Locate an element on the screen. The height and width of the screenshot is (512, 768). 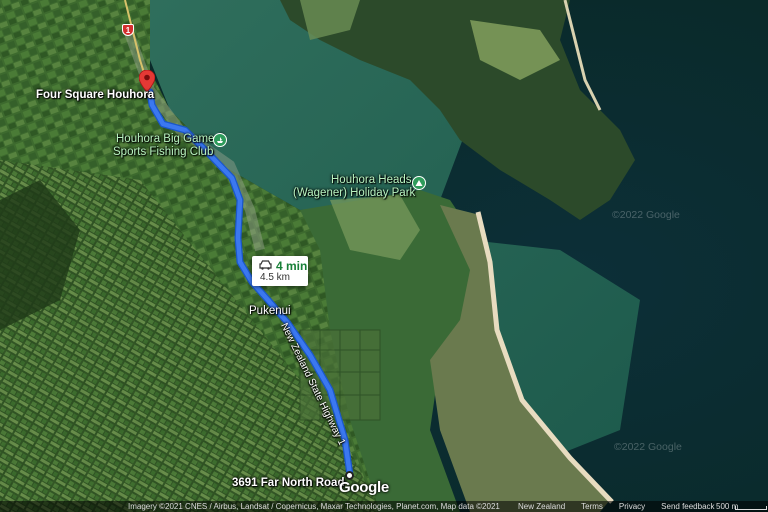
route-info-card: 4 min 4.5 km is located at coordinates (280, 271).